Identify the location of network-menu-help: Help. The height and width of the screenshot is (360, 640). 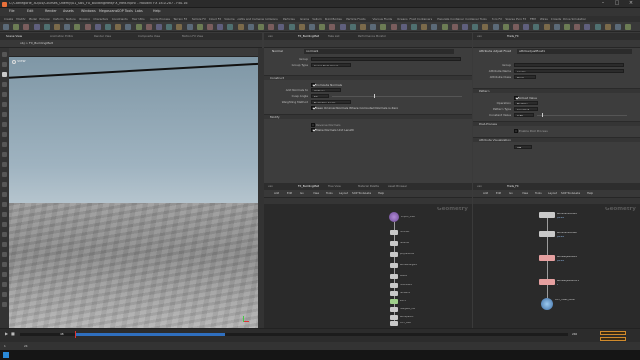
(590, 193).